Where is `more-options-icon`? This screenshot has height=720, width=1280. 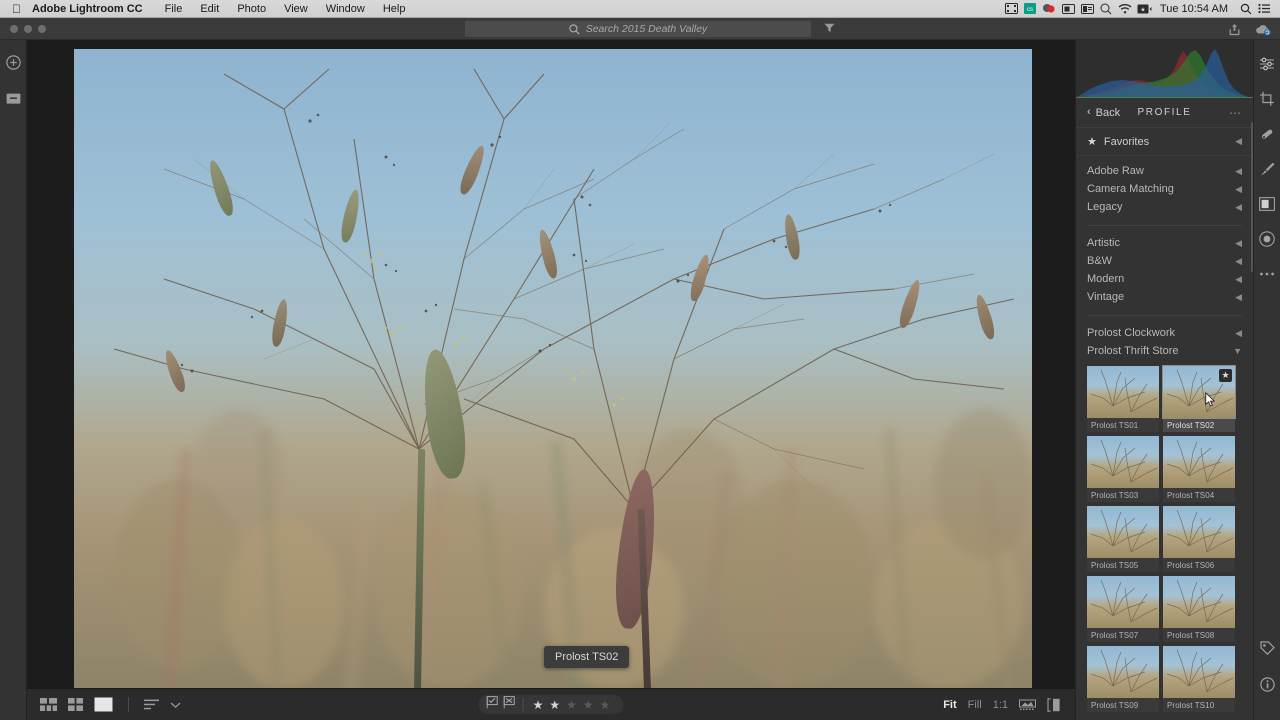
more-options-icon is located at coordinates (1267, 274).